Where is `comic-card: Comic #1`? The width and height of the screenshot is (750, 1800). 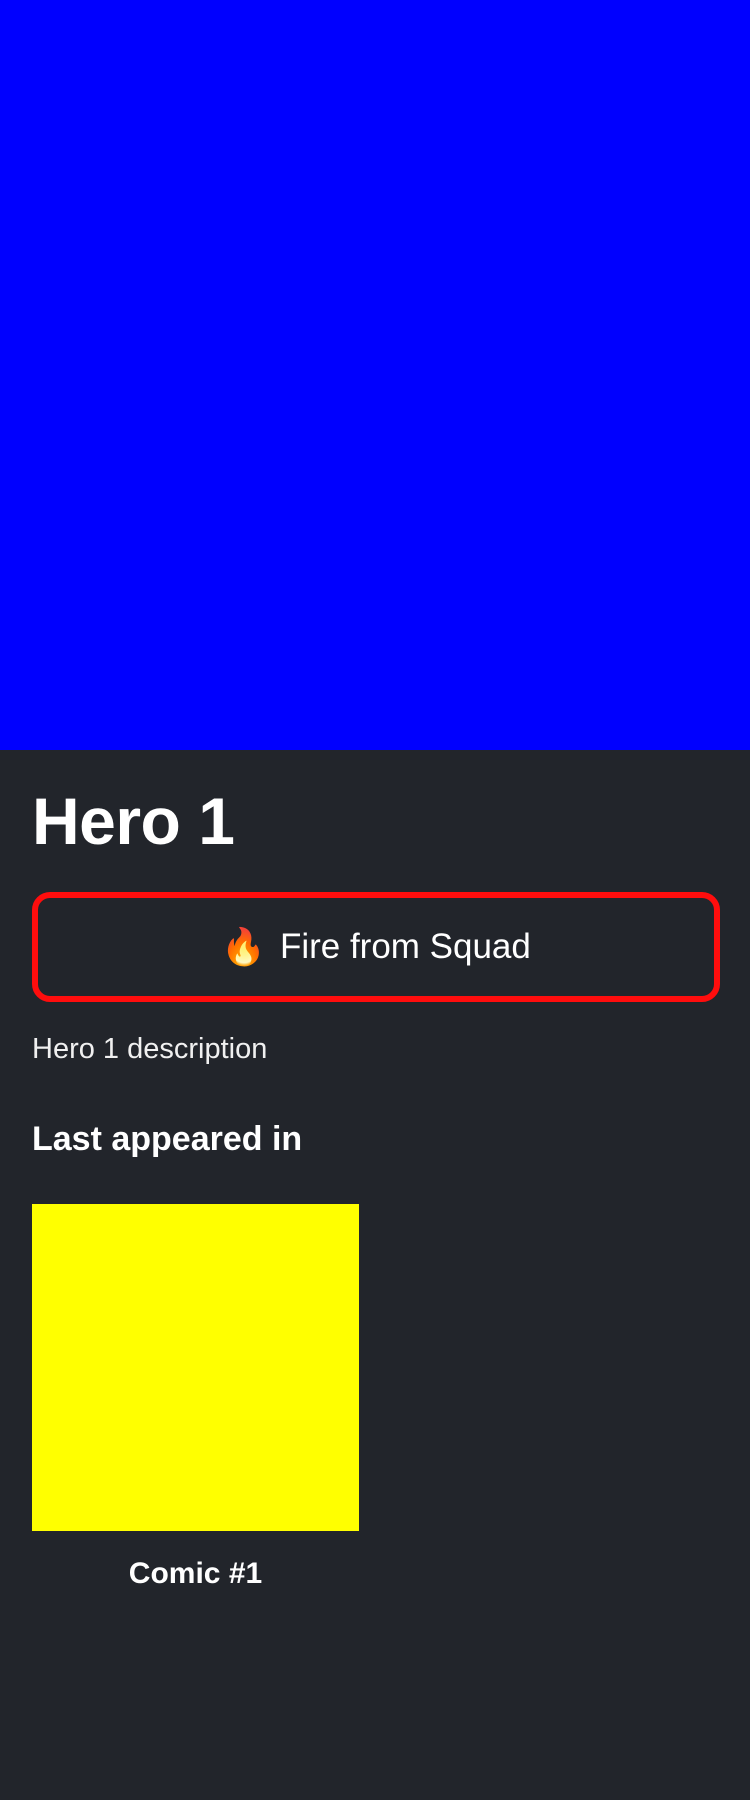 comic-card: Comic #1 is located at coordinates (195, 1397).